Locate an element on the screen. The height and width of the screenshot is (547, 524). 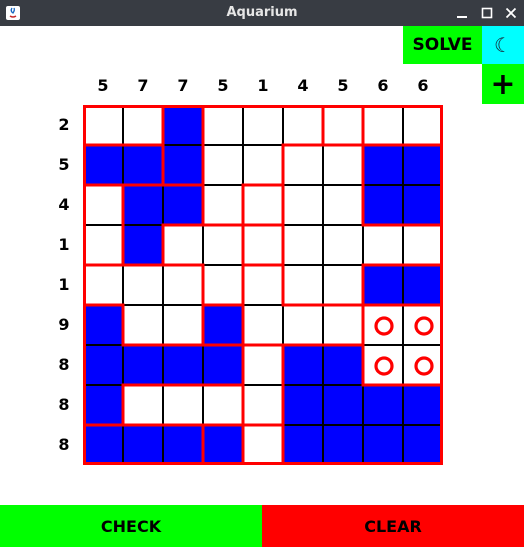
row-clue: 4 is located at coordinates (64, 204).